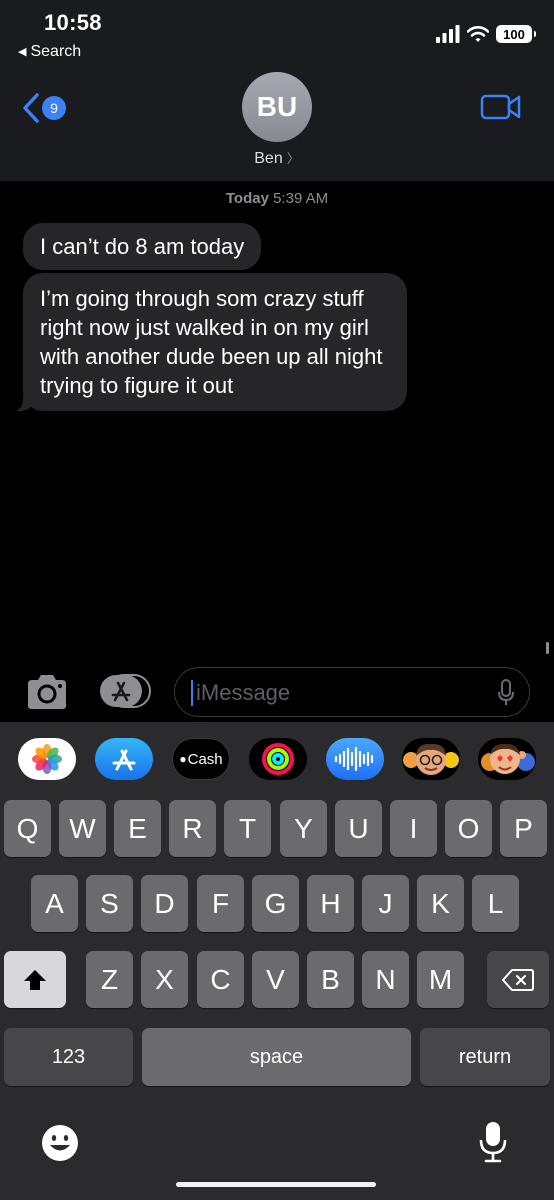 The image size is (554, 1200). I want to click on key: I, so click(413, 828).